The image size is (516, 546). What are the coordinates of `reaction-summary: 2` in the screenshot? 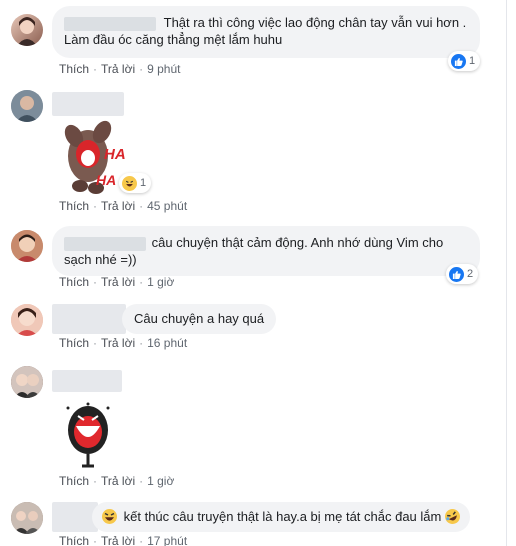 It's located at (462, 274).